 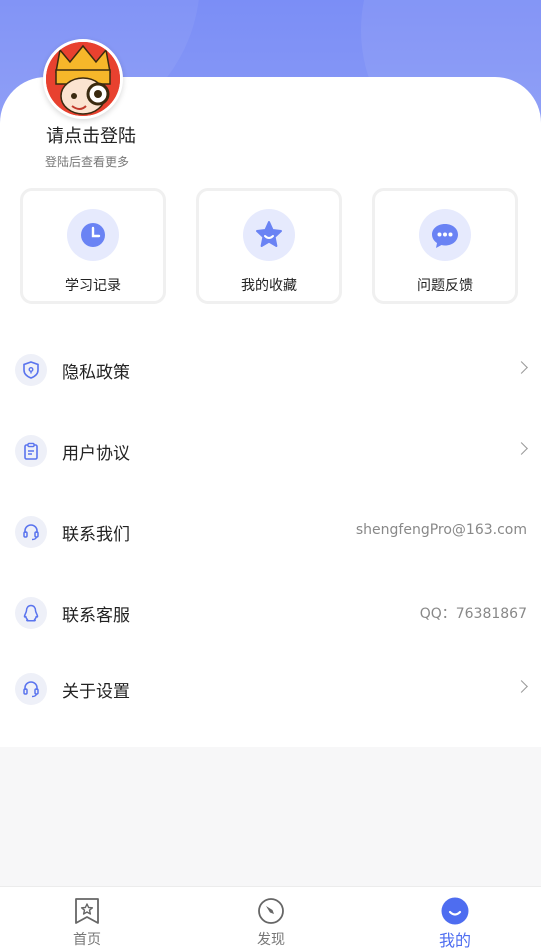 What do you see at coordinates (270, 370) in the screenshot?
I see `menu-item-privacy-policy: 隐私政策` at bounding box center [270, 370].